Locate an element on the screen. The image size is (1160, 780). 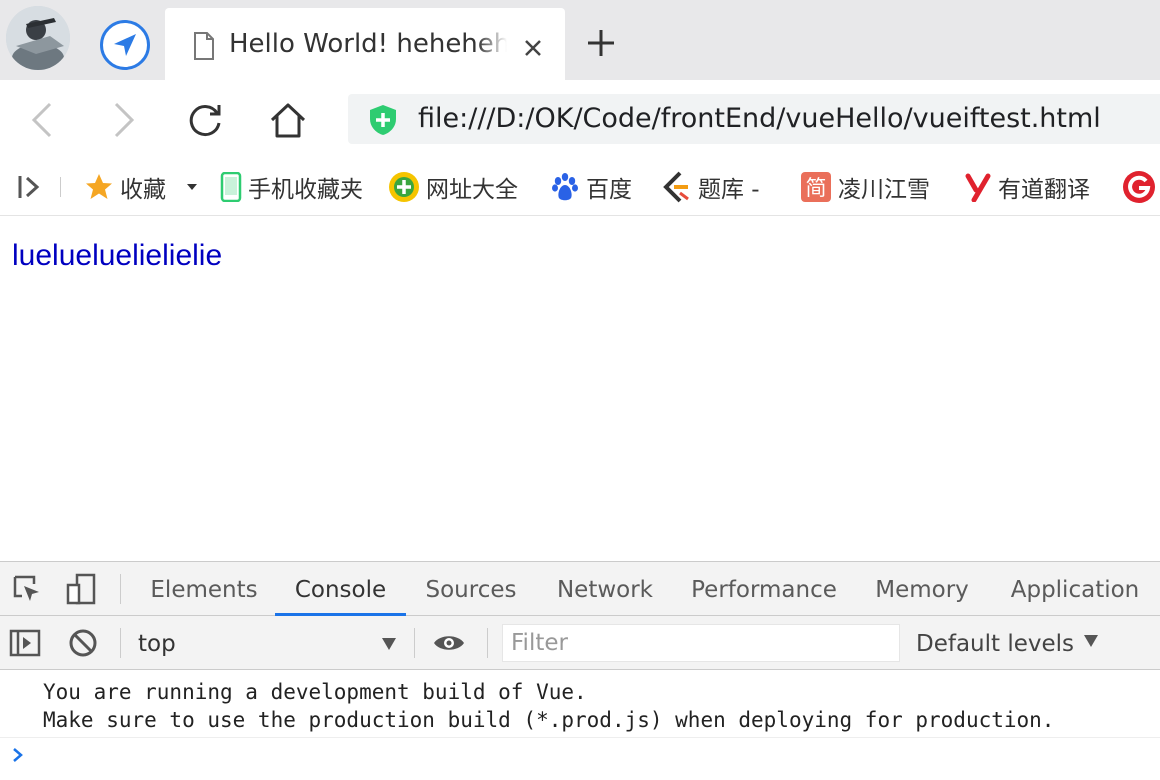
tab-memory: Memory is located at coordinates (922, 589).